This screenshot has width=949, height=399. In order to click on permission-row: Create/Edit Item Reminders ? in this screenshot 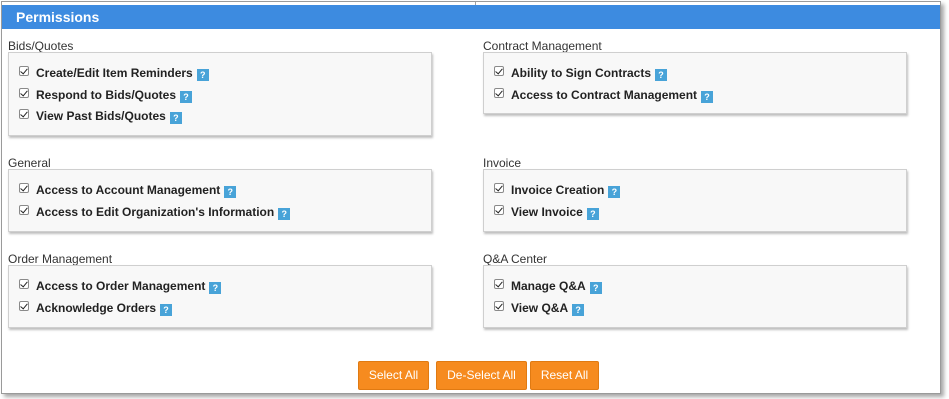, I will do `click(114, 73)`.